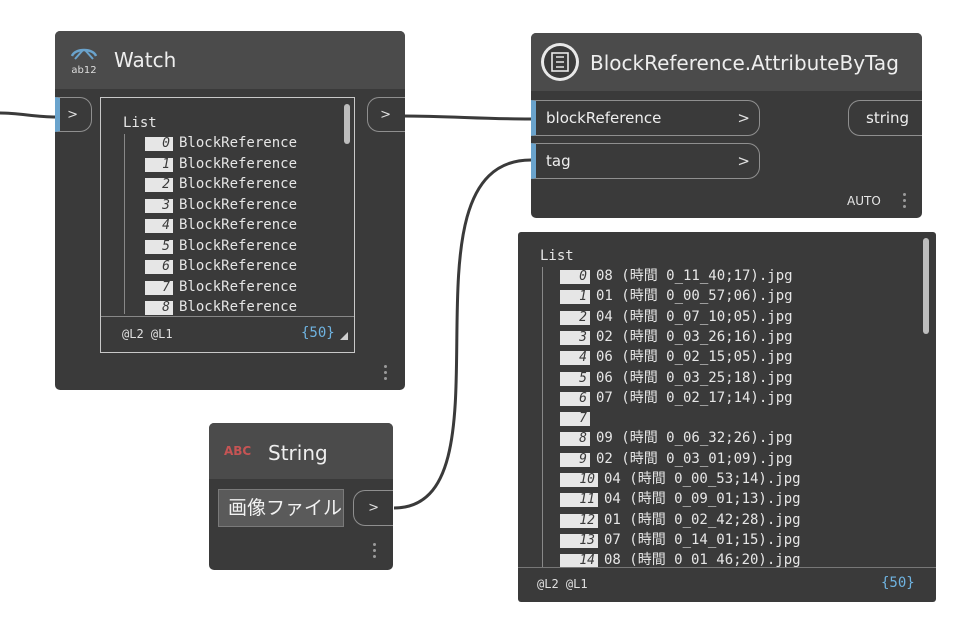 The image size is (977, 631). What do you see at coordinates (140, 123) in the screenshot?
I see `watch-list-header: List` at bounding box center [140, 123].